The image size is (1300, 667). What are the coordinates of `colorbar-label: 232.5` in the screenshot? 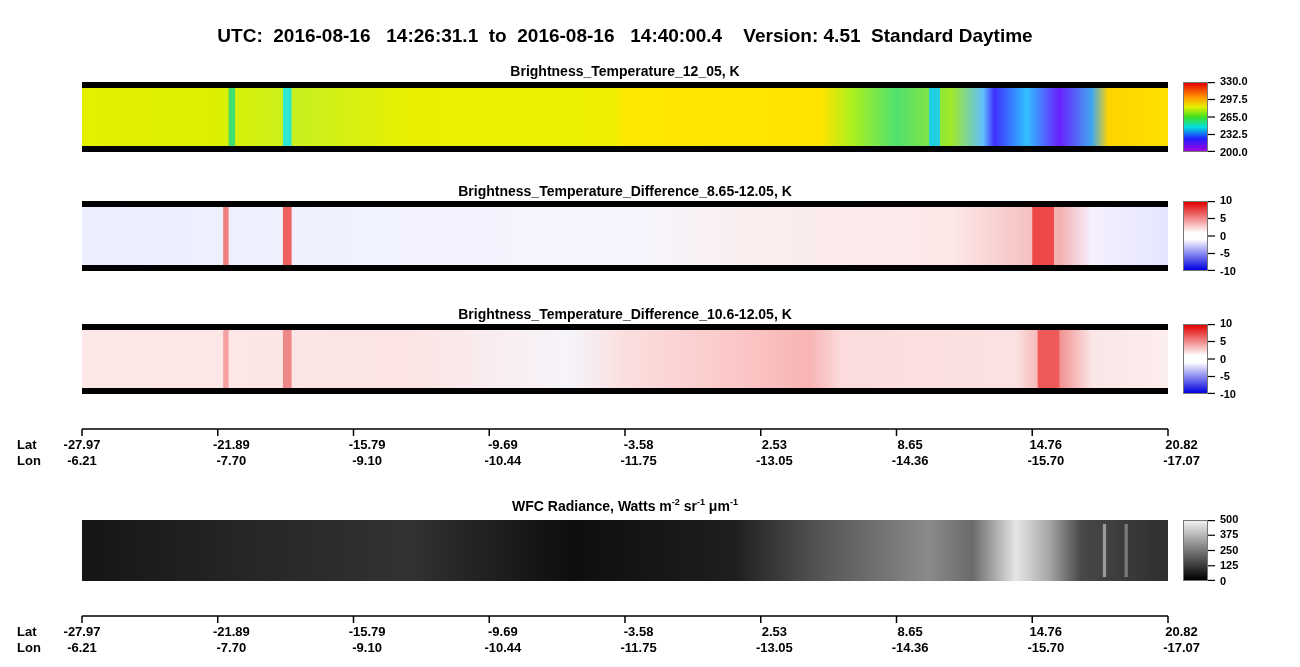 It's located at (1234, 134).